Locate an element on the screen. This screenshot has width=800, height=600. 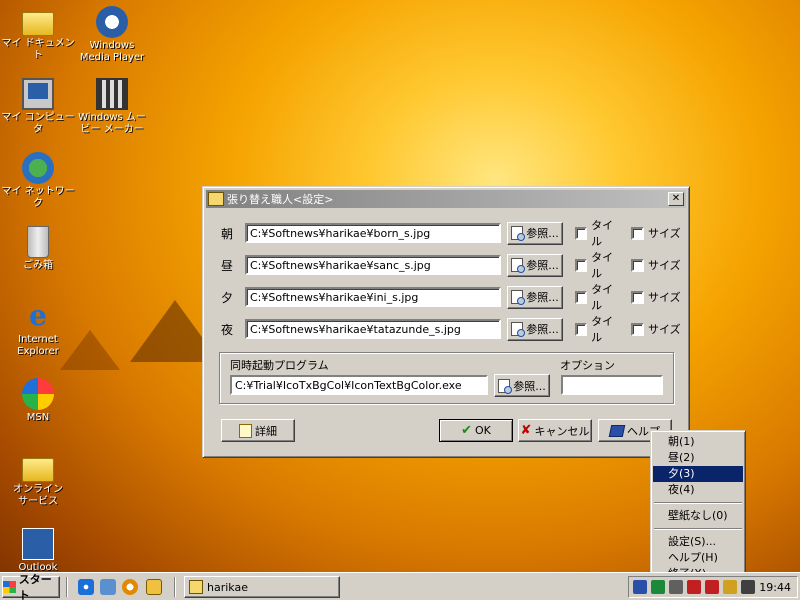
cancel-button: ✘ キャンセル is located at coordinates (555, 430).